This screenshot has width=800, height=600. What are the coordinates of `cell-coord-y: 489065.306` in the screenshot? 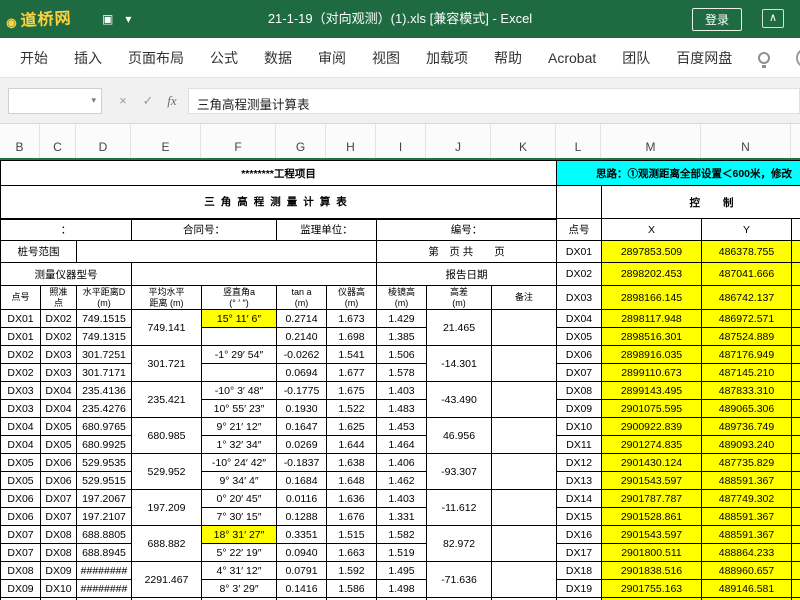 It's located at (746, 408).